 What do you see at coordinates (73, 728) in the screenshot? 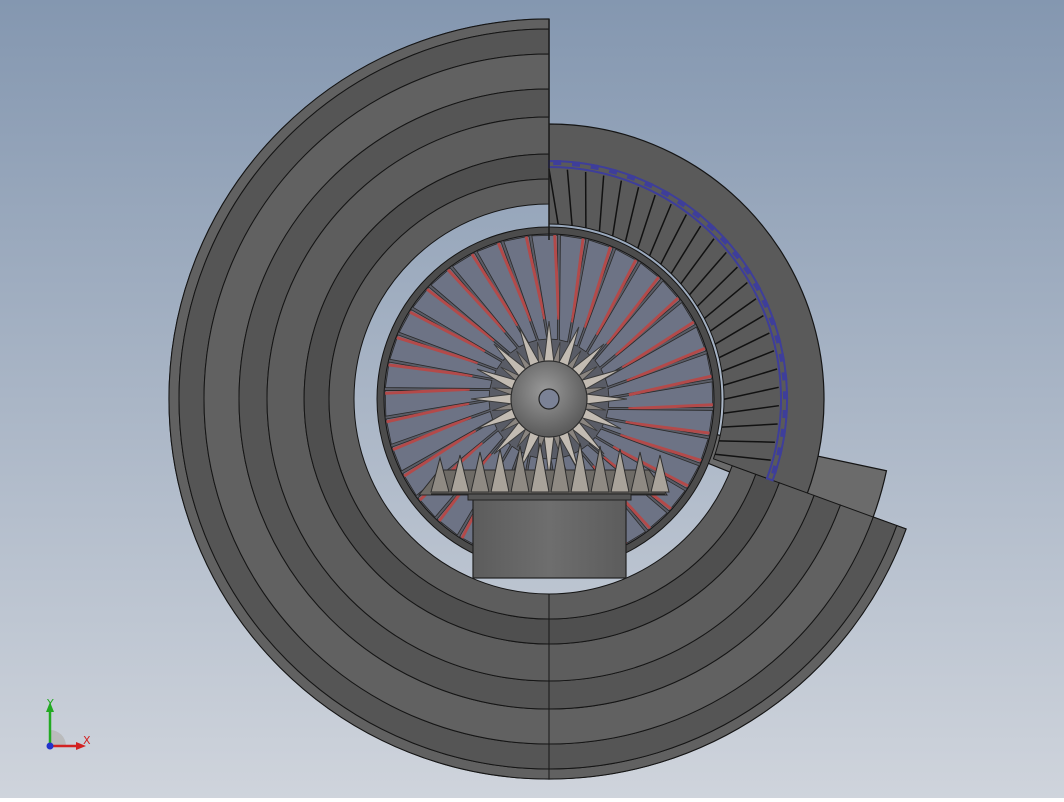
I see `coordinate-triad: Y X` at bounding box center [73, 728].